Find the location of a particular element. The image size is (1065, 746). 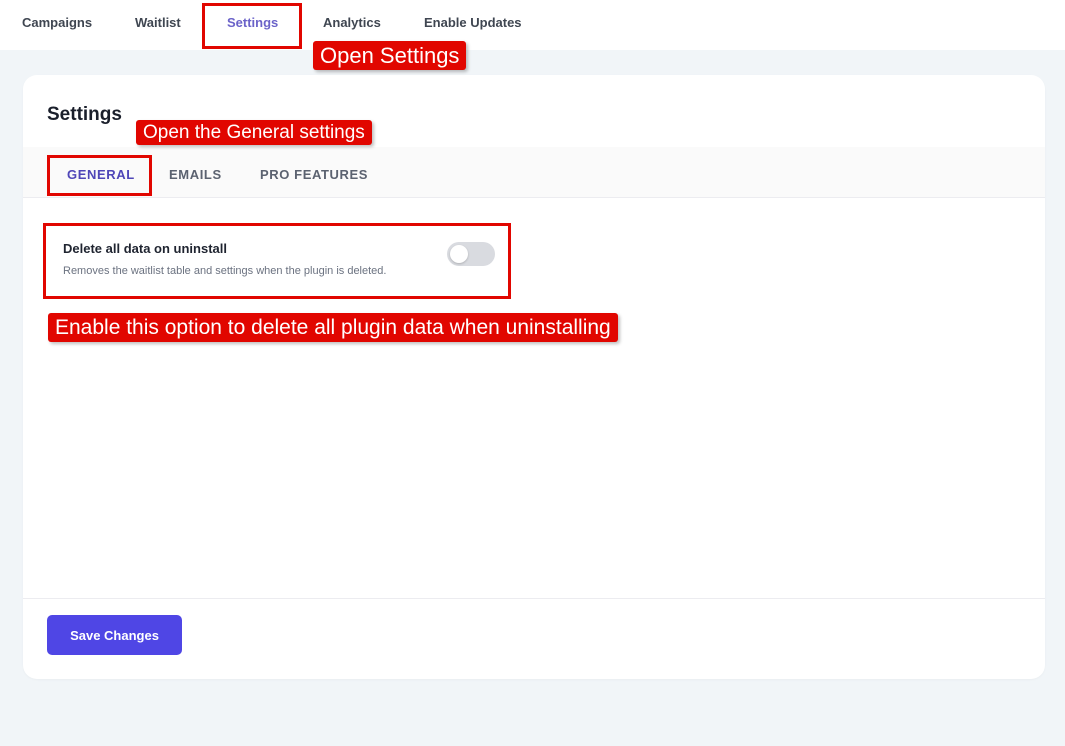

page-title: Settings is located at coordinates (84, 114).